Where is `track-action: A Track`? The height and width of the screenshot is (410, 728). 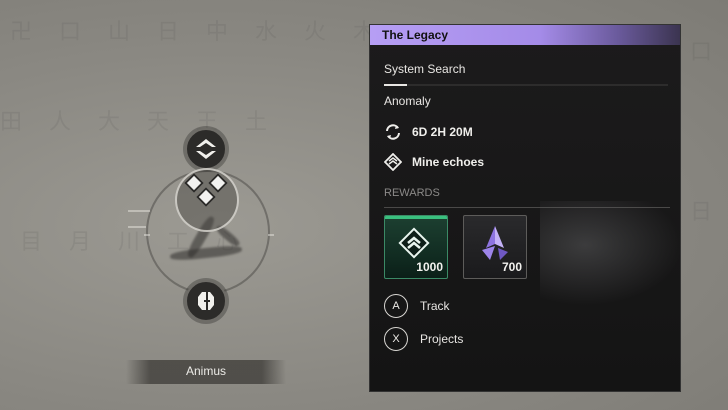 track-action: A Track is located at coordinates (417, 306).